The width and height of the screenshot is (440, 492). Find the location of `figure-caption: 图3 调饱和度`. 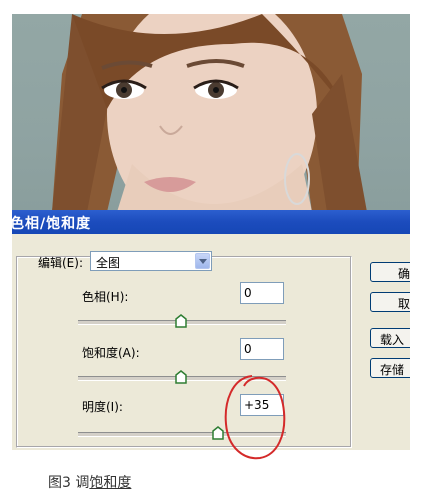

figure-caption: 图3 调饱和度 is located at coordinates (89, 482).